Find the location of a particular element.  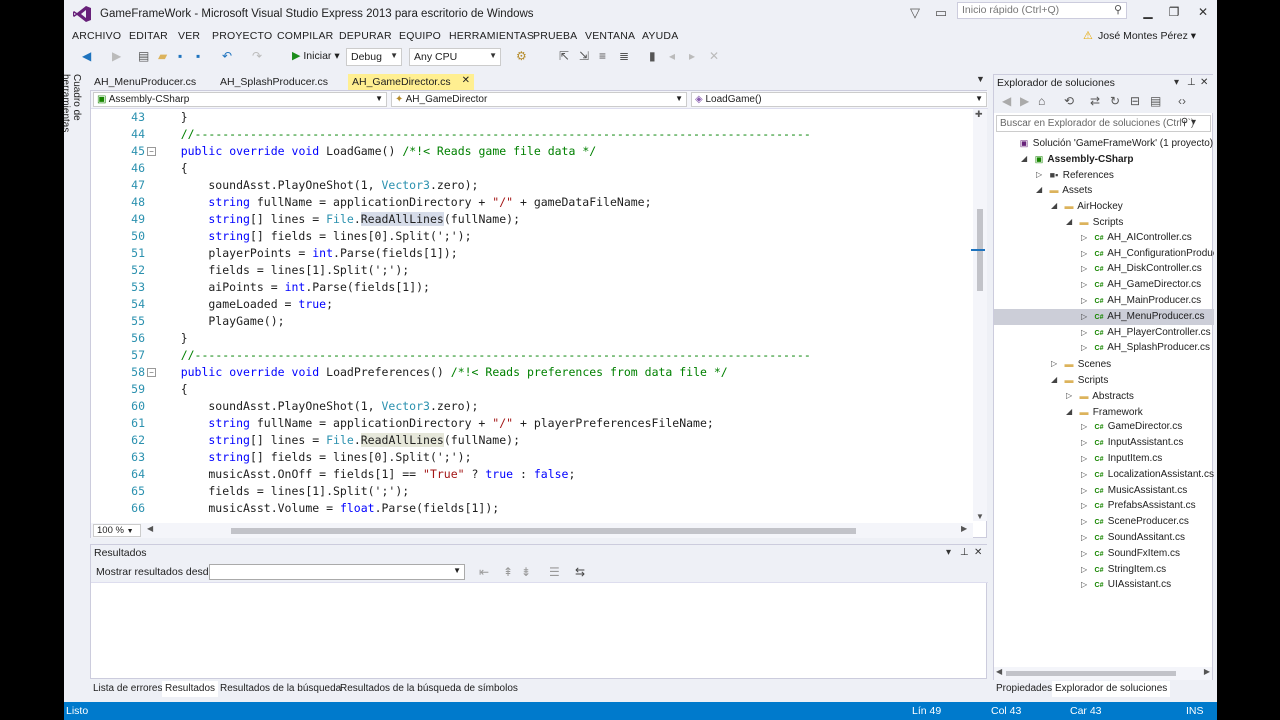

platform-select: Any CPU ▼ is located at coordinates (455, 57).